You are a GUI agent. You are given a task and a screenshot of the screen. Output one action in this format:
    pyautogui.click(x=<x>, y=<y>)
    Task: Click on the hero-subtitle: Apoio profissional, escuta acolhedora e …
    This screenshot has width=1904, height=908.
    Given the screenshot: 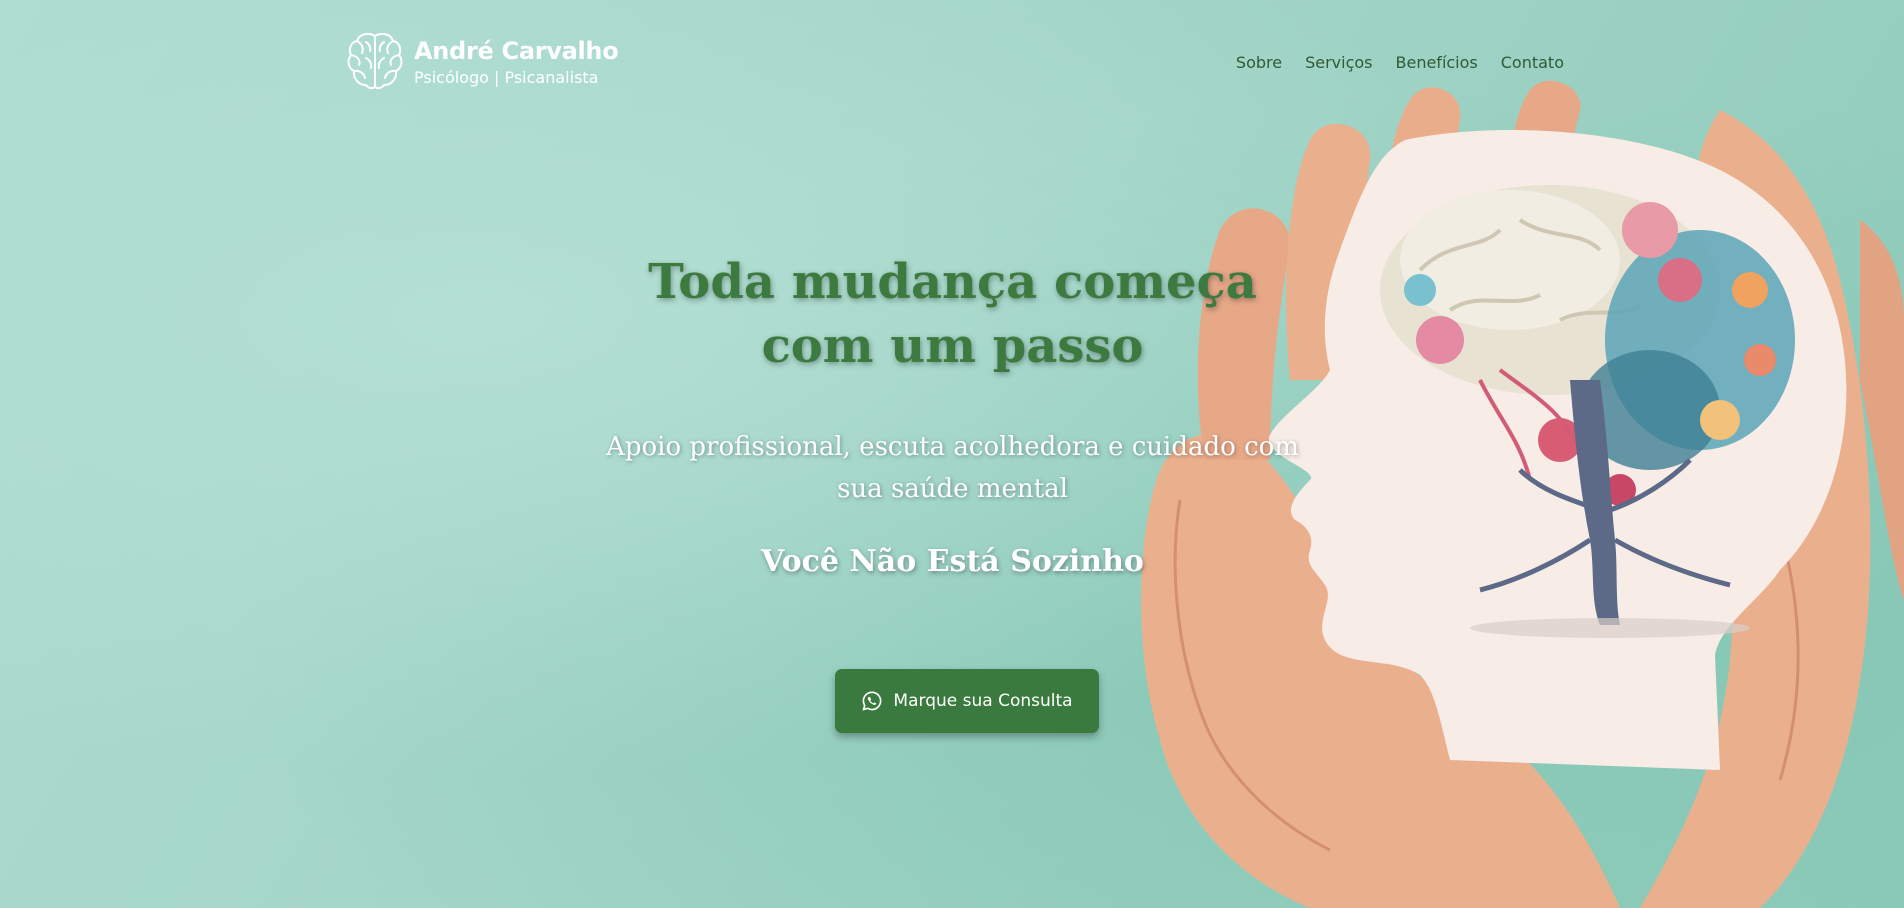 What is the action you would take?
    pyautogui.click(x=952, y=468)
    